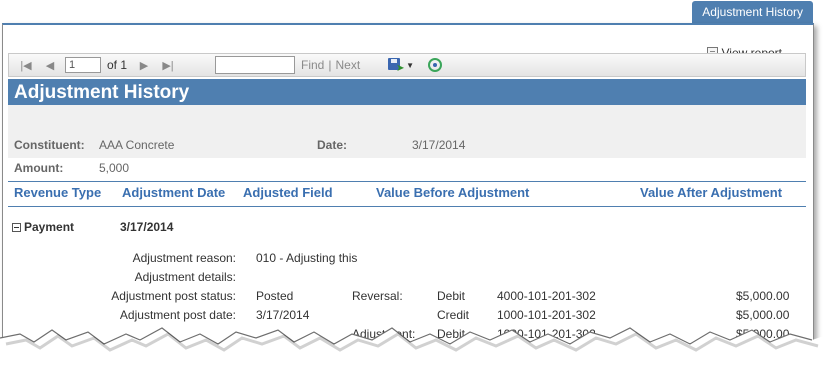 This screenshot has width=824, height=376. Describe the element at coordinates (711, 192) in the screenshot. I see `column-header-value-after: Value After Adjustment` at that location.